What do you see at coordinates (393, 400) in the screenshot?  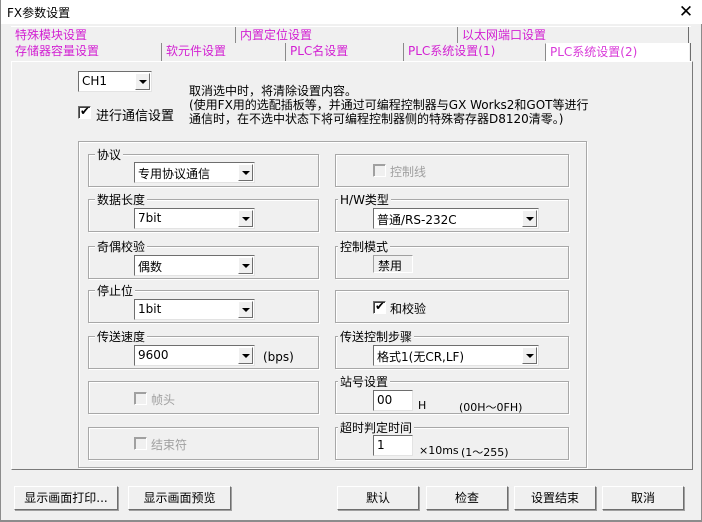 I see `station-number-input: 00` at bounding box center [393, 400].